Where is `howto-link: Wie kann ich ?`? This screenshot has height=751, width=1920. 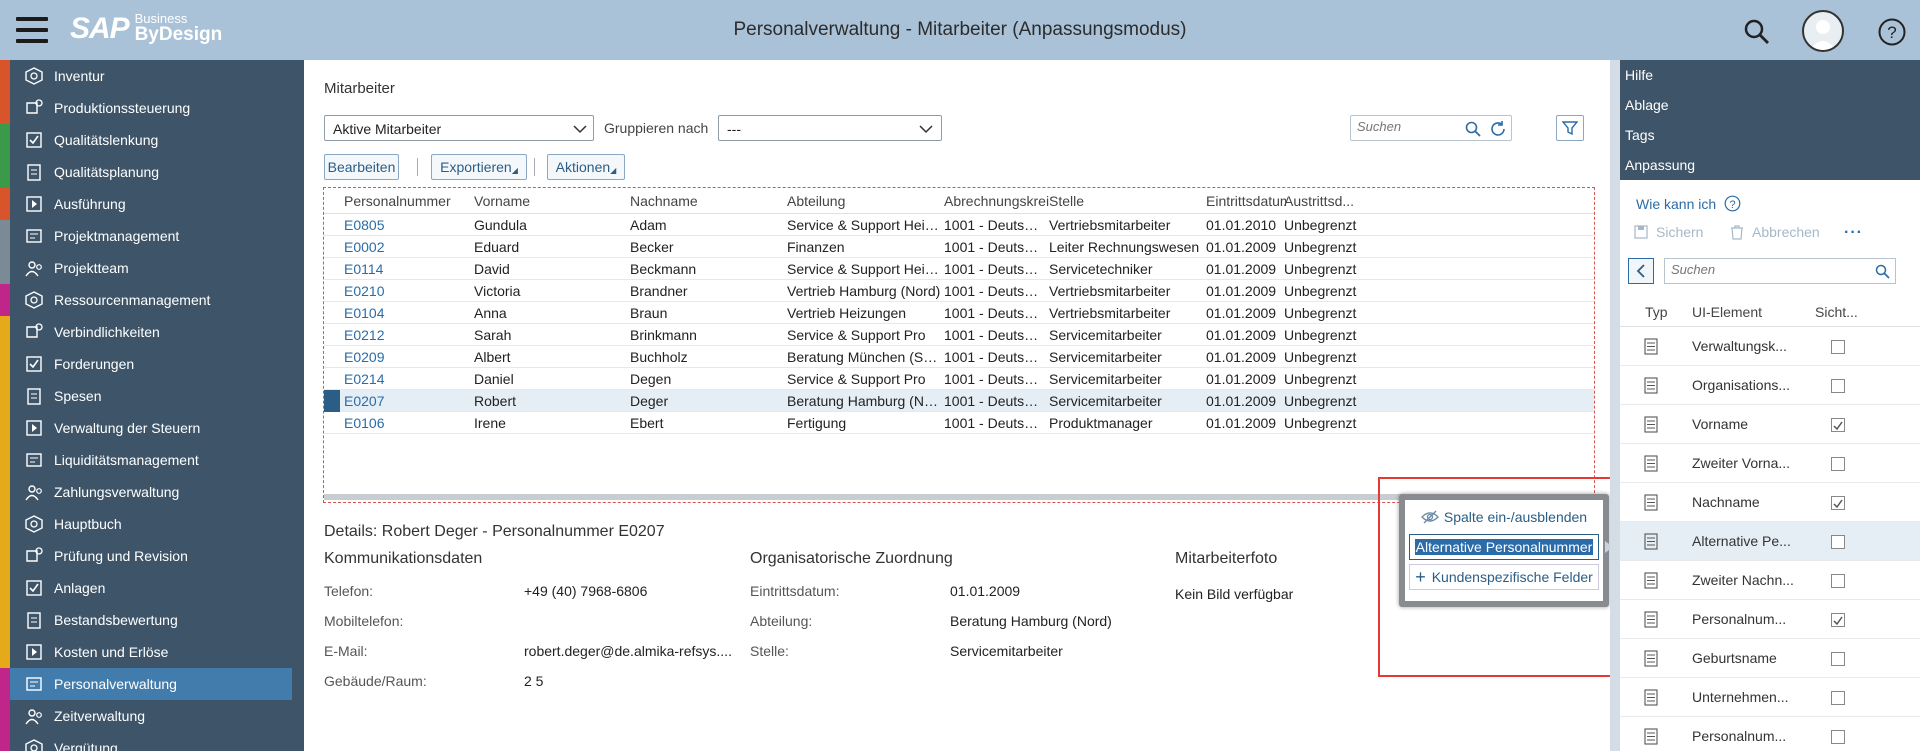
howto-link: Wie kann ich ? is located at coordinates (1688, 203).